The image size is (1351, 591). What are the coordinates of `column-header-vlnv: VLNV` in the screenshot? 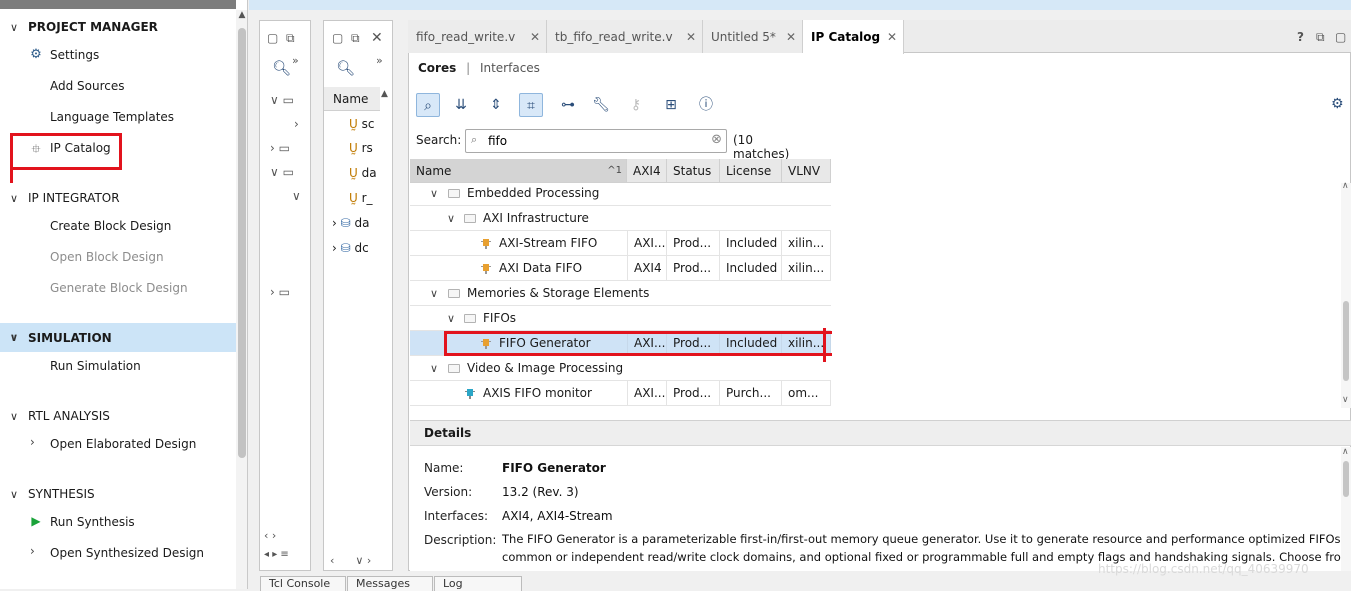 It's located at (806, 171).